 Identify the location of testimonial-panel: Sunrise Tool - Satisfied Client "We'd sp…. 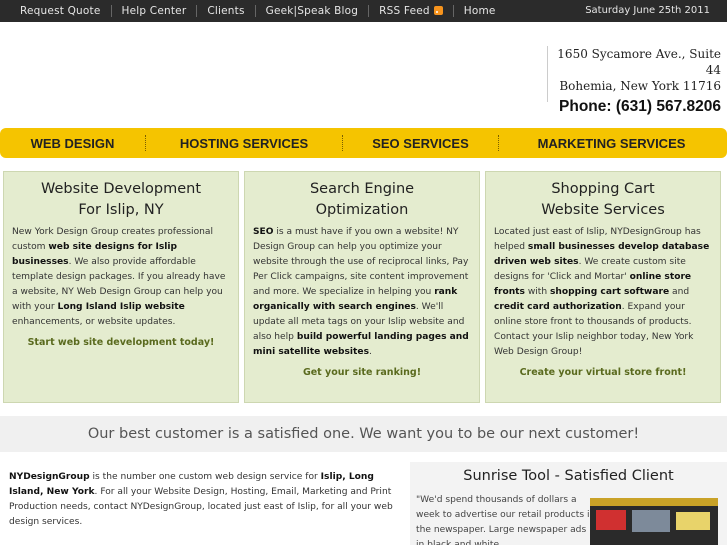
(568, 503).